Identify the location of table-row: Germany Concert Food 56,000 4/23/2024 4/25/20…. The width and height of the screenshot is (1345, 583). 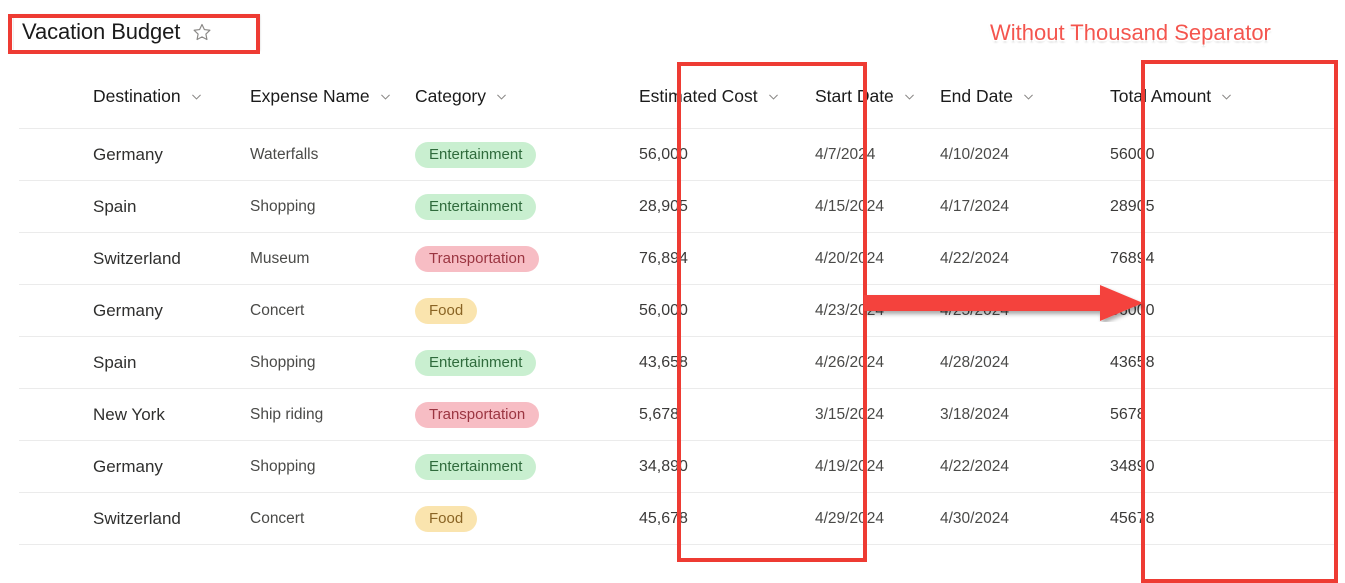
(672, 311).